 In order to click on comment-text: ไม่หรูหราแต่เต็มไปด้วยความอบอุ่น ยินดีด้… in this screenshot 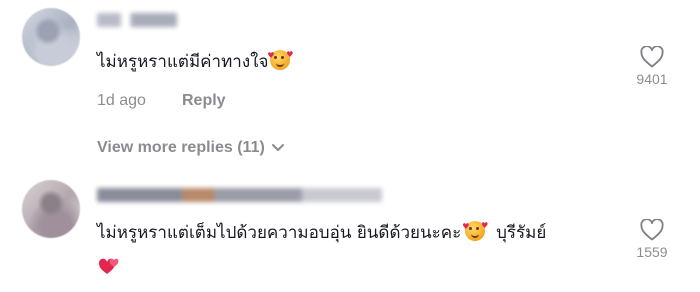, I will do `click(321, 233)`.